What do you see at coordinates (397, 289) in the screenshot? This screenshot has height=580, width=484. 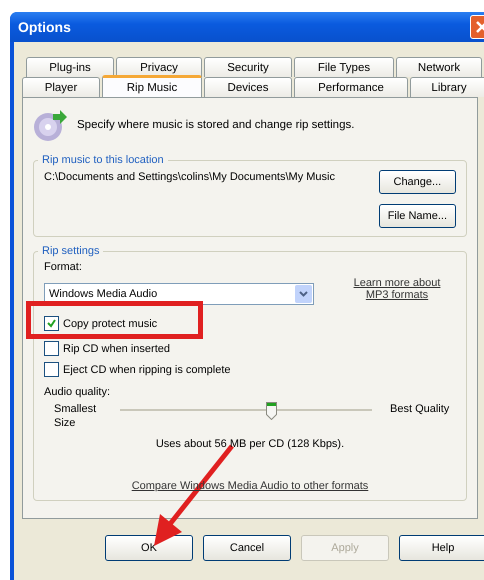 I see `learn-more-link: Learn more about MP3 formats` at bounding box center [397, 289].